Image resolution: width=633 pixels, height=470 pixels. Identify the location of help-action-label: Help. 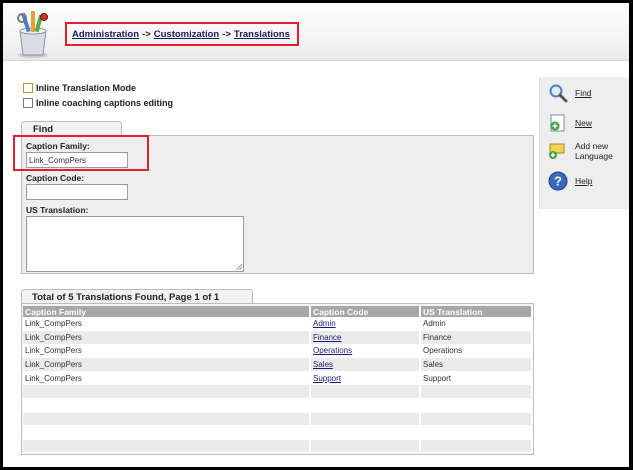
(584, 181).